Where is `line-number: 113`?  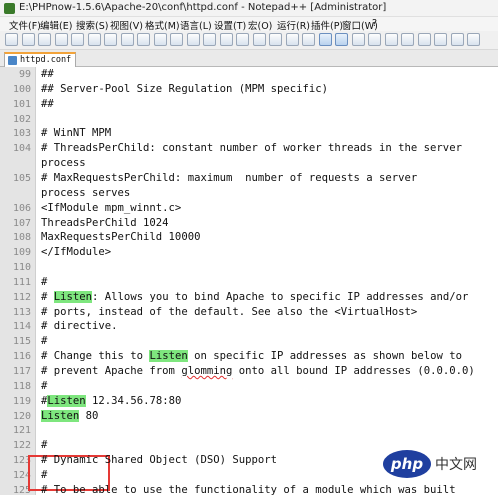
line-number: 113 is located at coordinates (21, 312).